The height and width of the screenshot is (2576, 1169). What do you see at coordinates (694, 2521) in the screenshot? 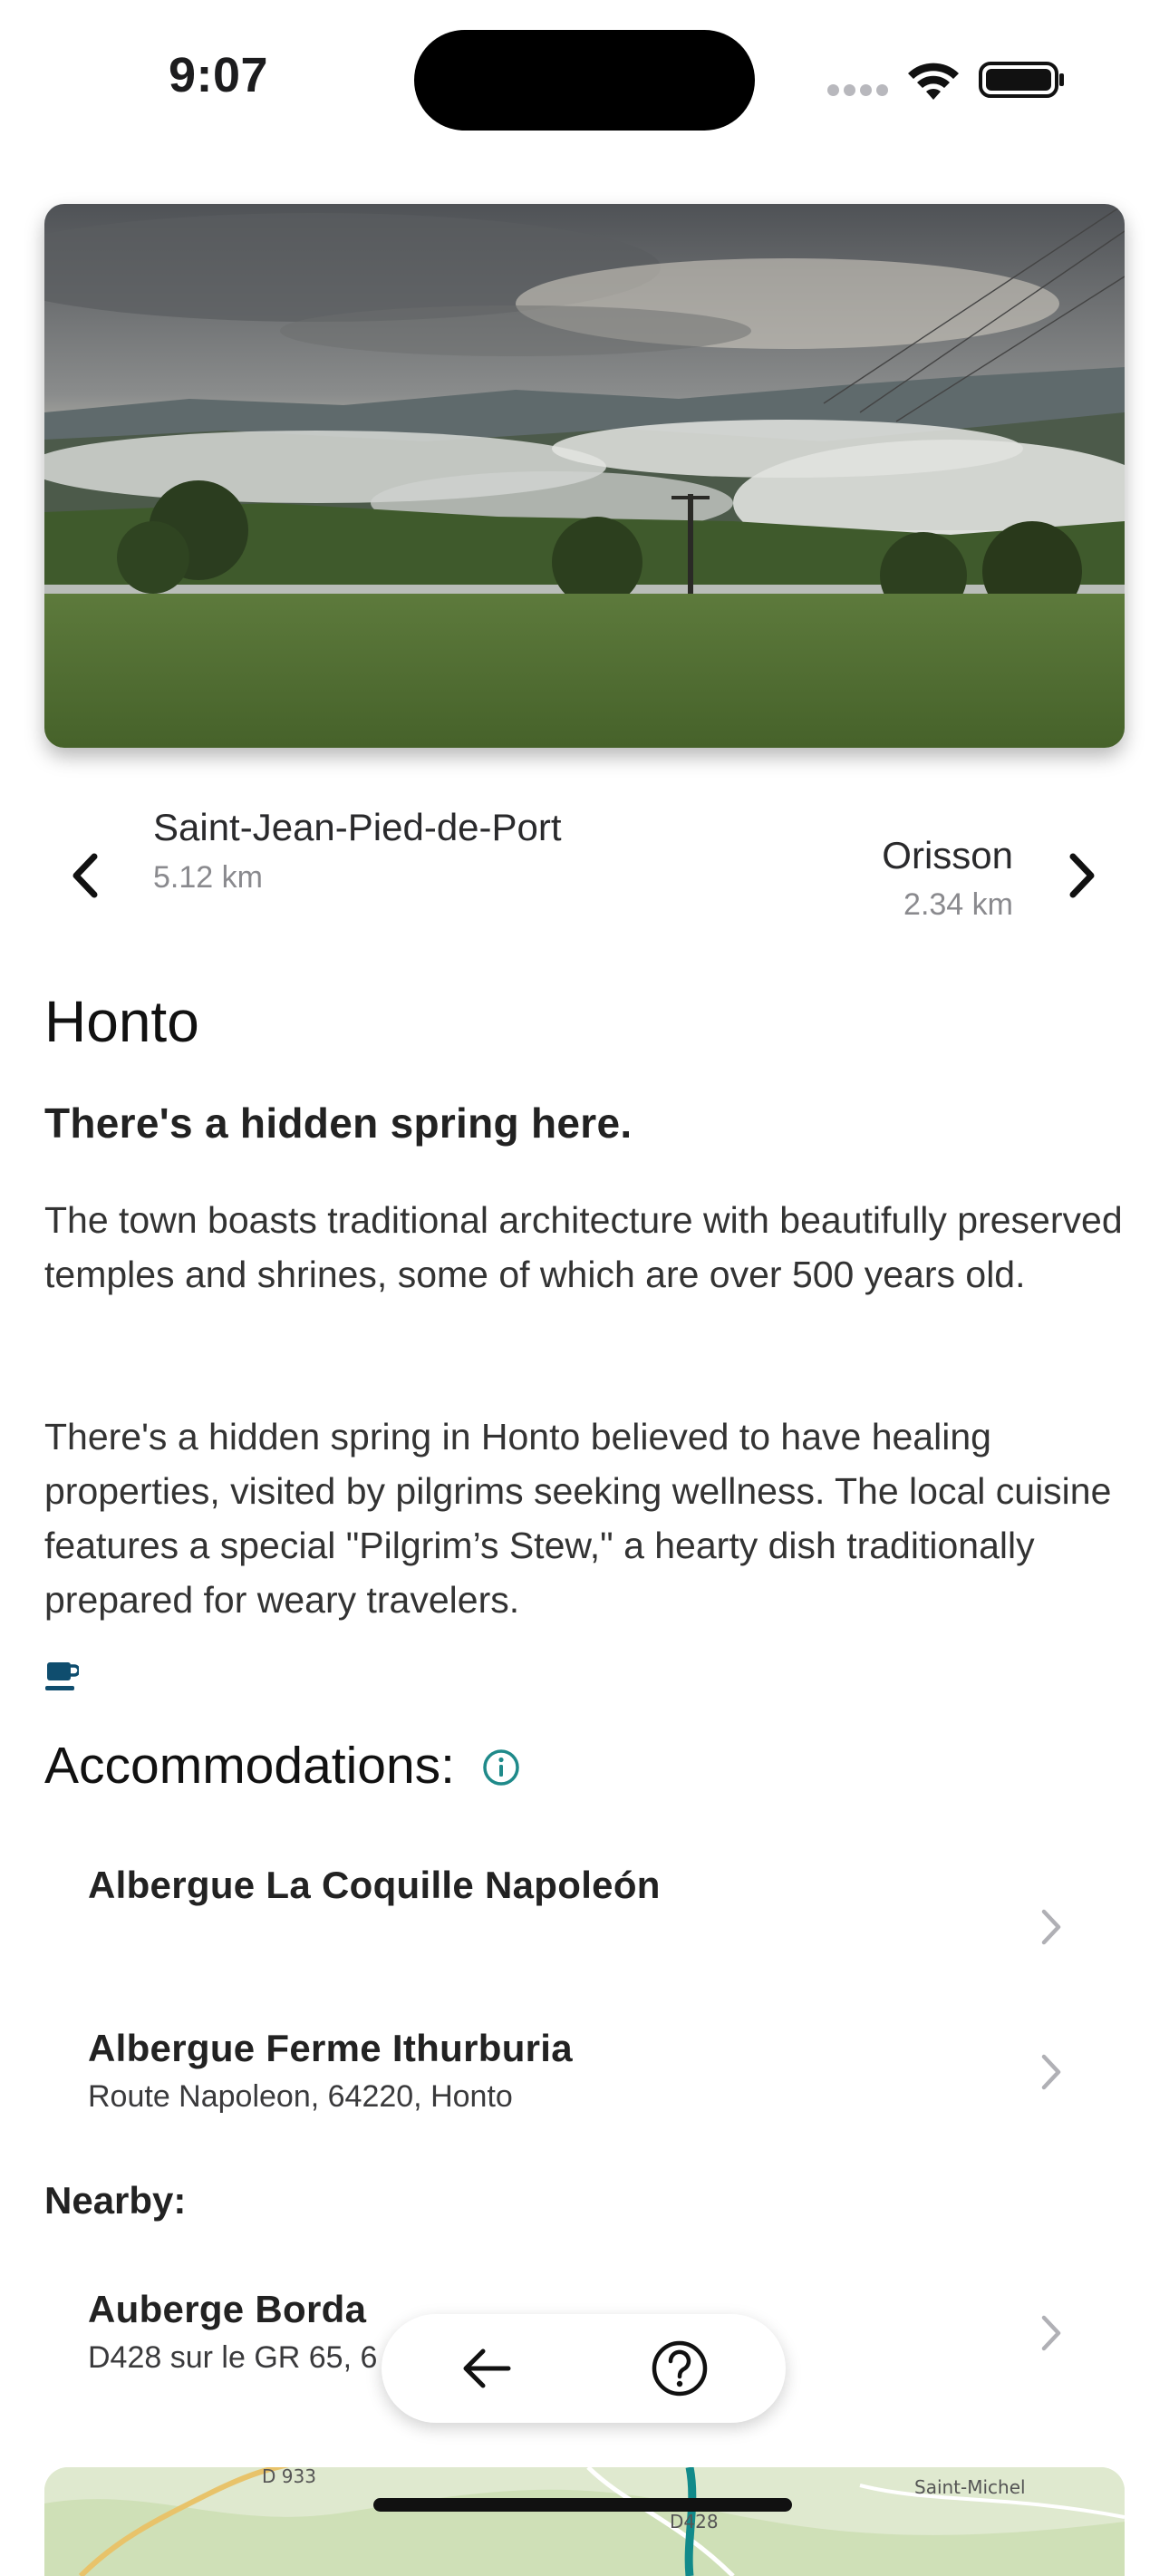
I see `map-label: D428` at bounding box center [694, 2521].